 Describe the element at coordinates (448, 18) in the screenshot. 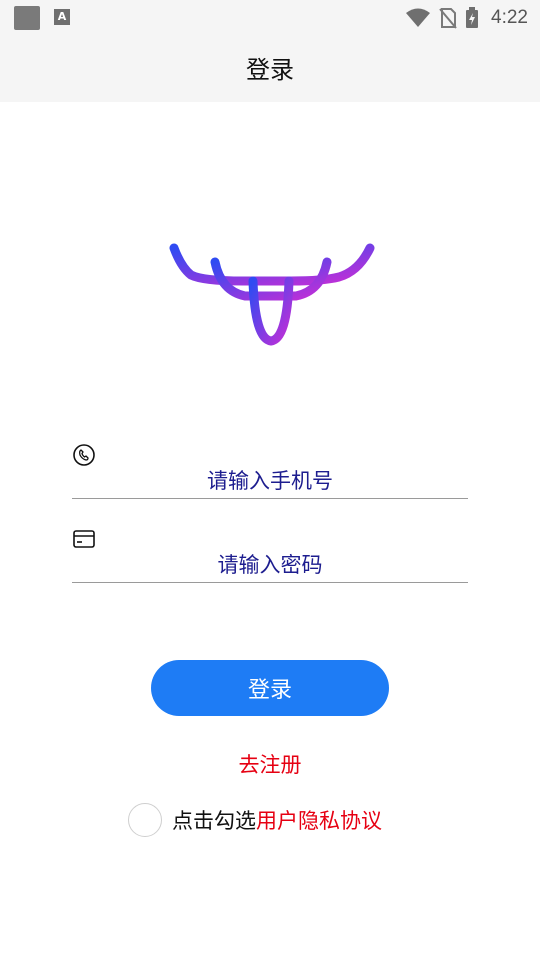

I see `no-sim-icon` at that location.